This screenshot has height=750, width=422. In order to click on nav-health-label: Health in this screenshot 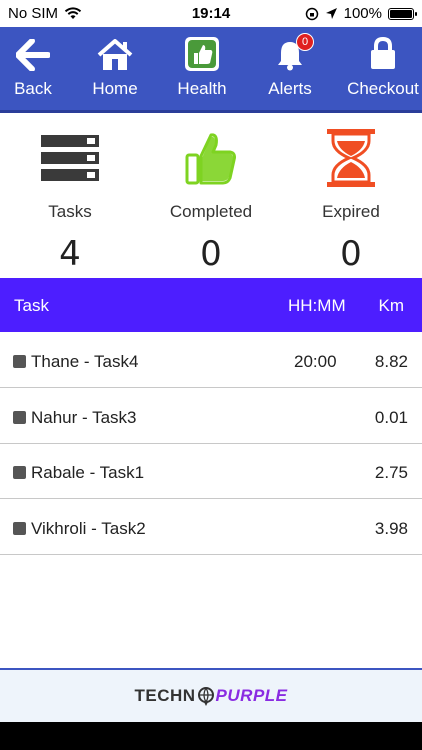, I will do `click(202, 88)`.